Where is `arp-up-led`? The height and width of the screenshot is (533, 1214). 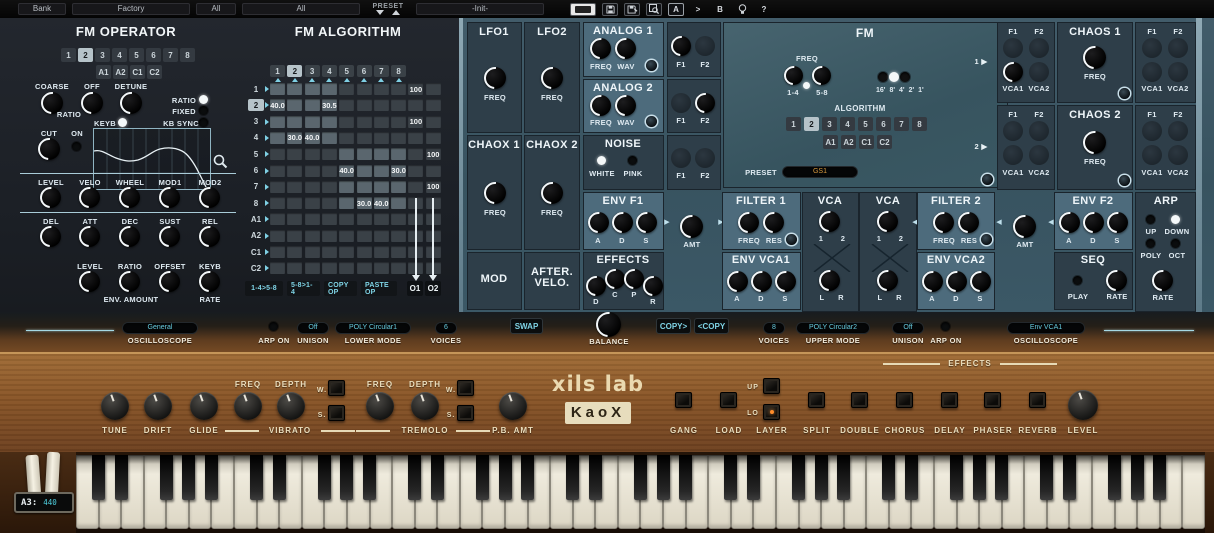
arp-up-led is located at coordinates (1150, 219).